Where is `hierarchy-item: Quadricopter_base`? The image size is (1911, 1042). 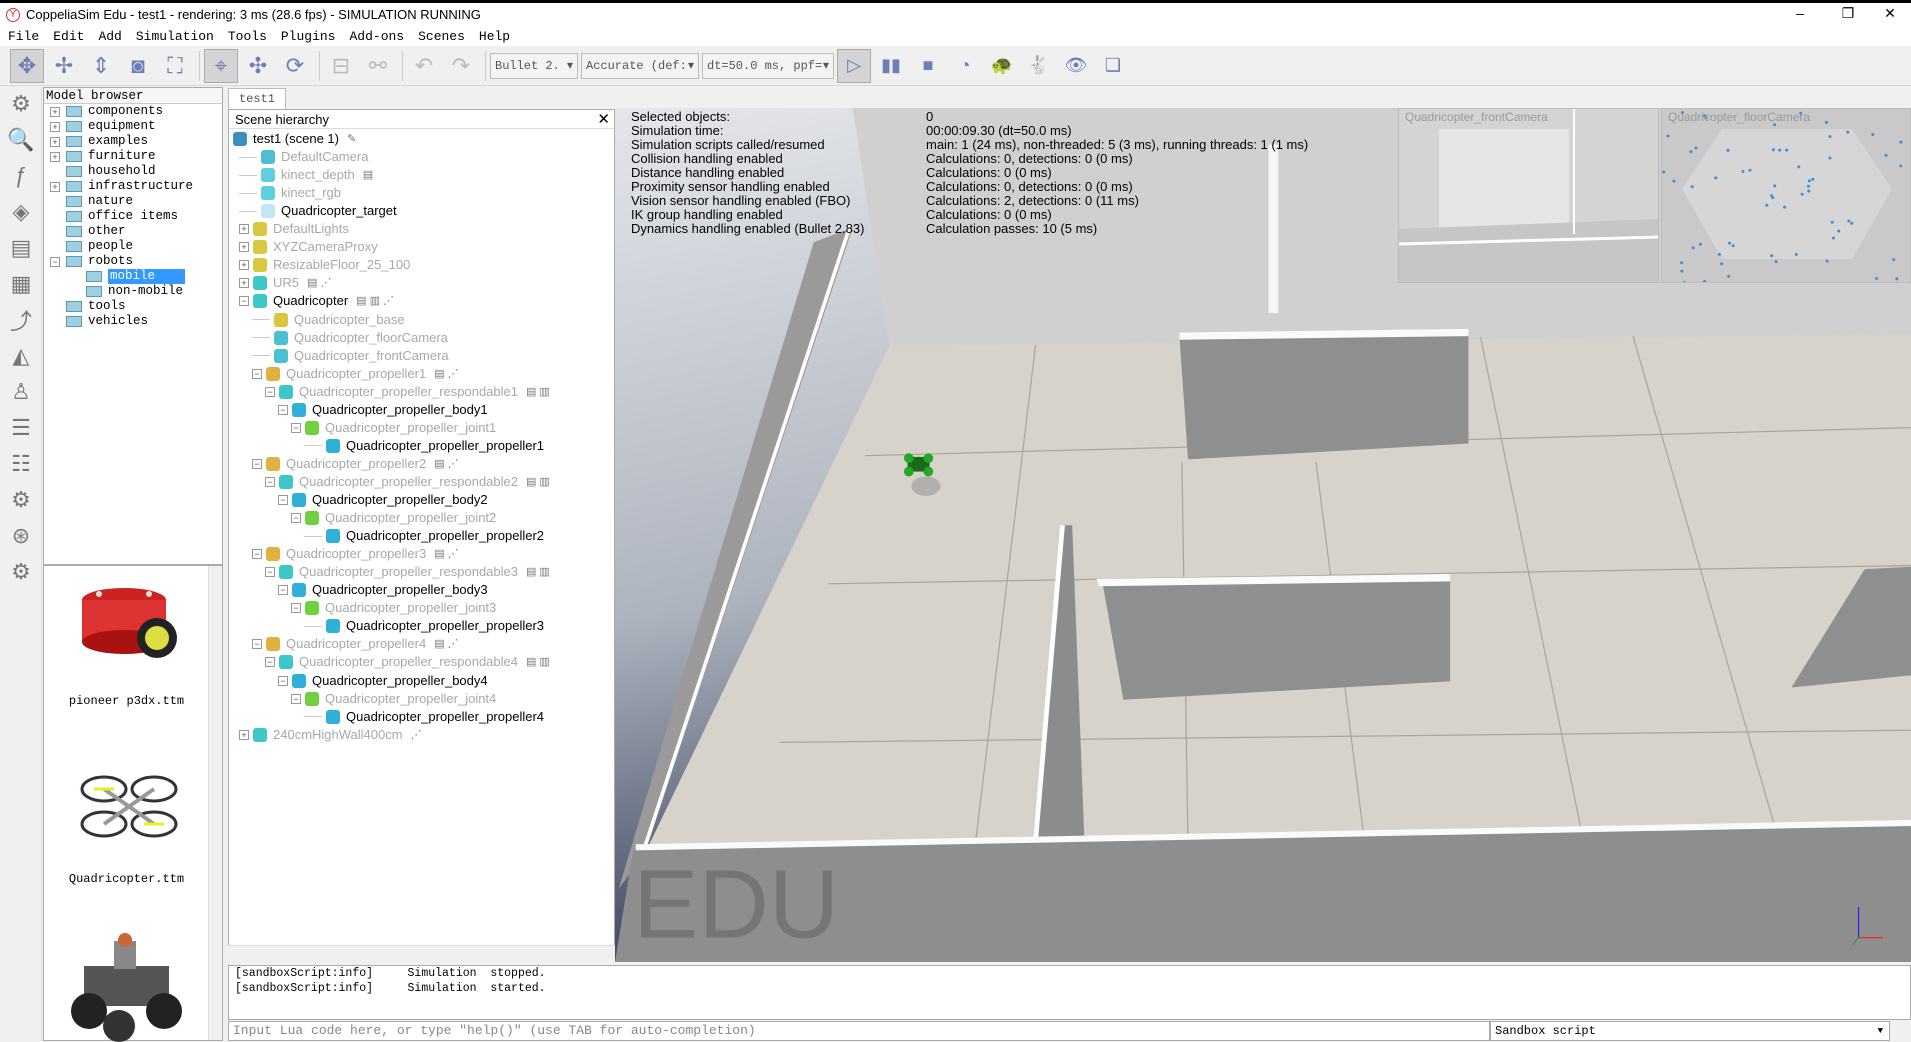 hierarchy-item: Quadricopter_base is located at coordinates (328, 320).